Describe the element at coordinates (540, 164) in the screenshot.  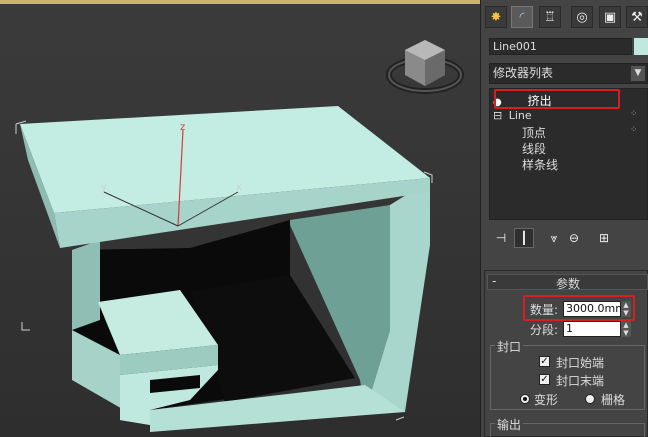
I see `stack-subitem-spline: 样条线` at that location.